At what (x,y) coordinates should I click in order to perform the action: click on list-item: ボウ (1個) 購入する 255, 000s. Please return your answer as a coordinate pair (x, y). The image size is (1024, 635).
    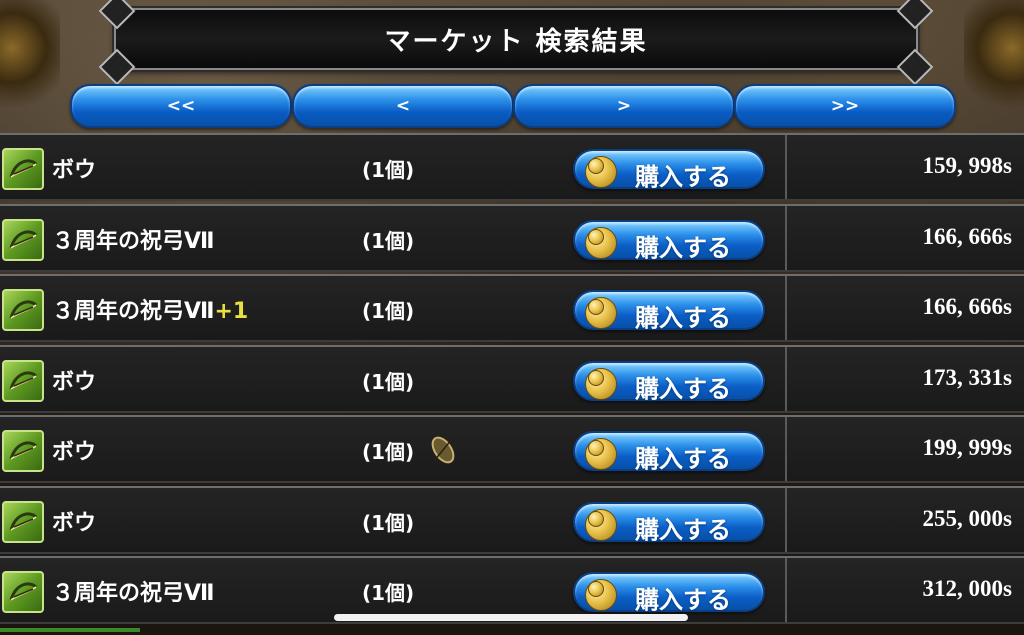
    Looking at the image, I should click on (512, 519).